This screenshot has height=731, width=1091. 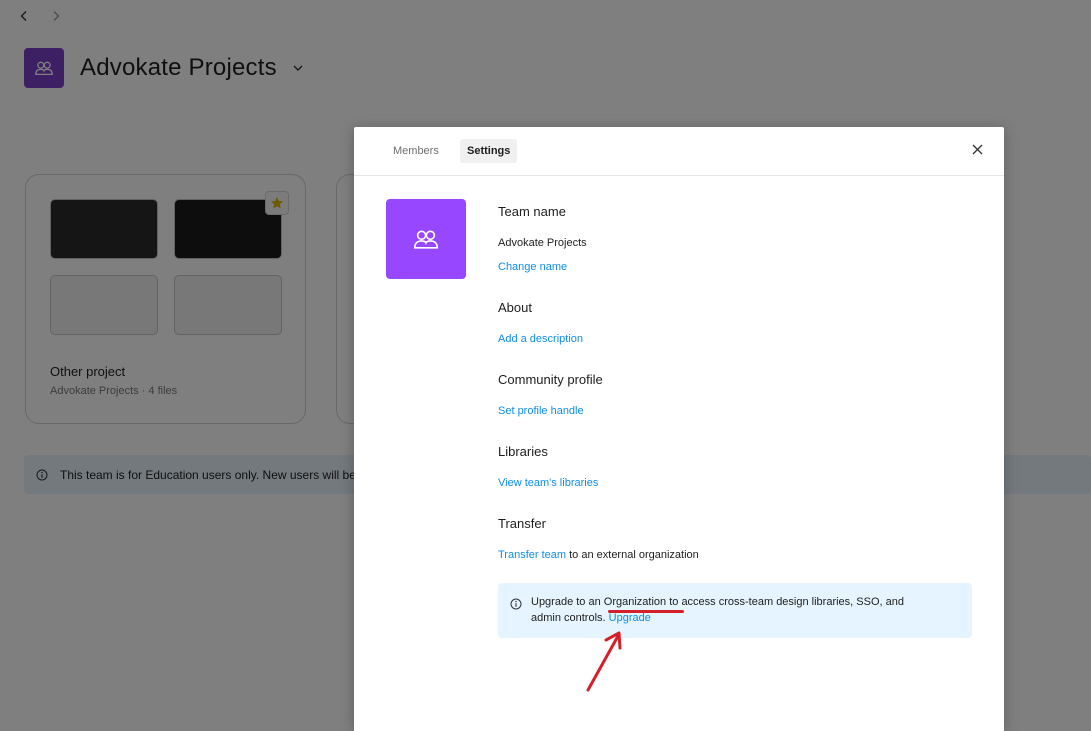 What do you see at coordinates (540, 339) in the screenshot?
I see `add-description-link: Add a description` at bounding box center [540, 339].